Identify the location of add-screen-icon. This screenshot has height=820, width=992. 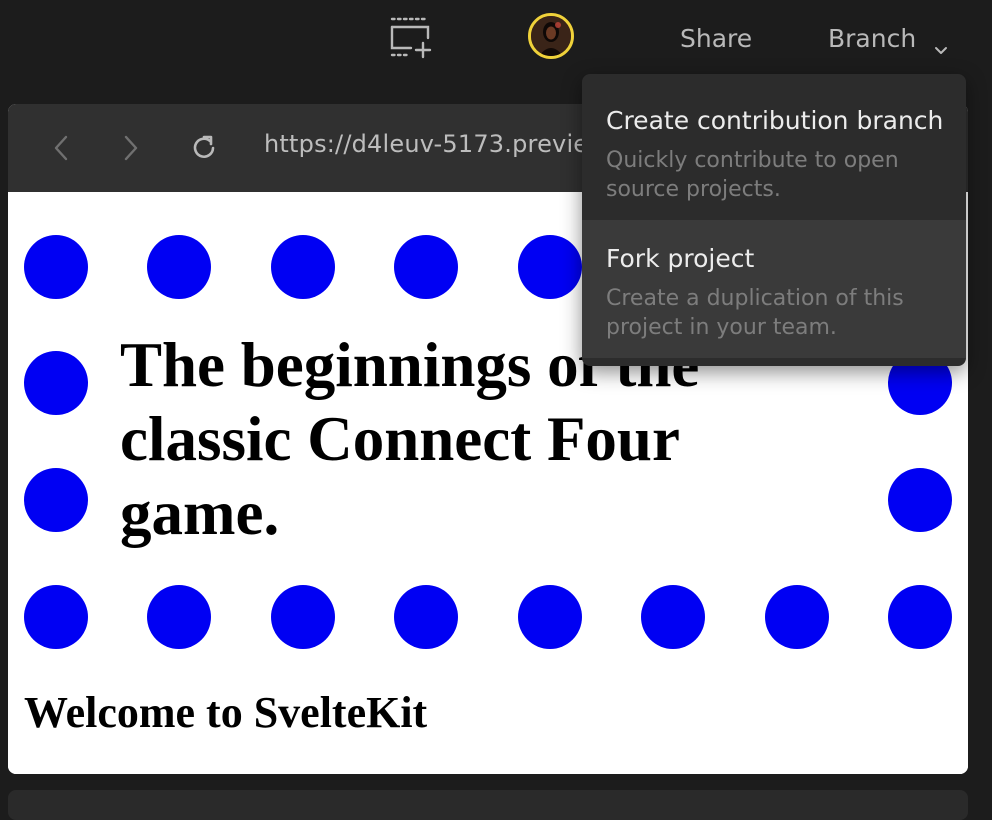
(410, 38).